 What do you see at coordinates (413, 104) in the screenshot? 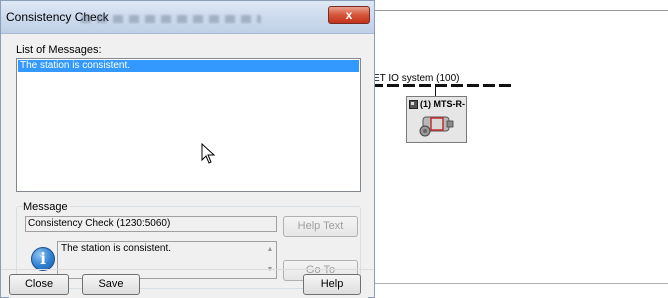
I see `device-module-icon` at bounding box center [413, 104].